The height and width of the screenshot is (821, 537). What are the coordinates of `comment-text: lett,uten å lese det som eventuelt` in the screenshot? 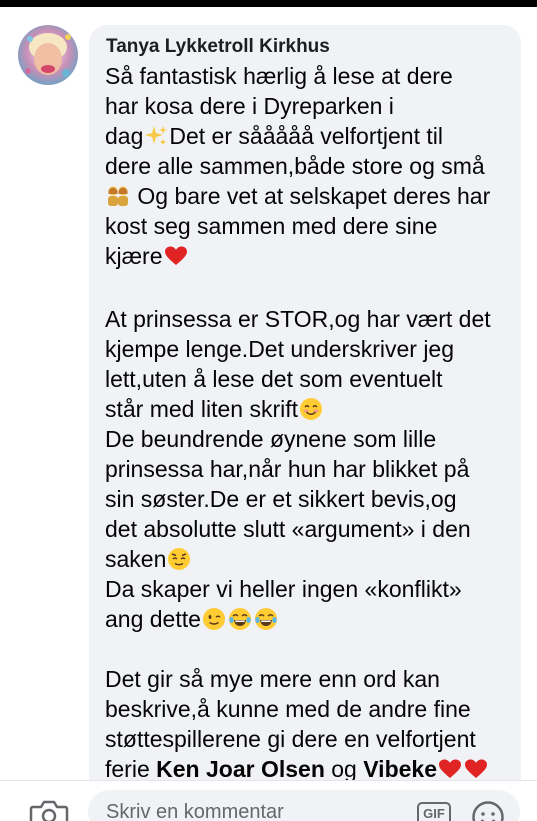 It's located at (274, 379).